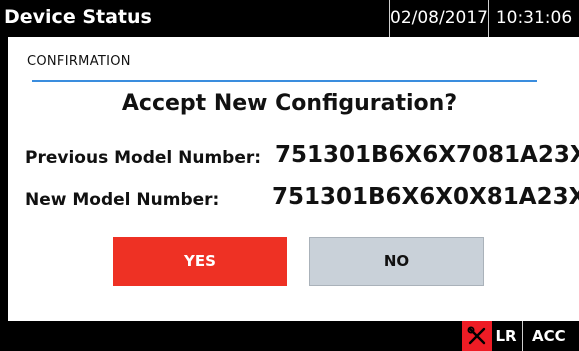 The image size is (579, 351). Describe the element at coordinates (550, 336) in the screenshot. I see `acc-indicator: ACC` at that location.